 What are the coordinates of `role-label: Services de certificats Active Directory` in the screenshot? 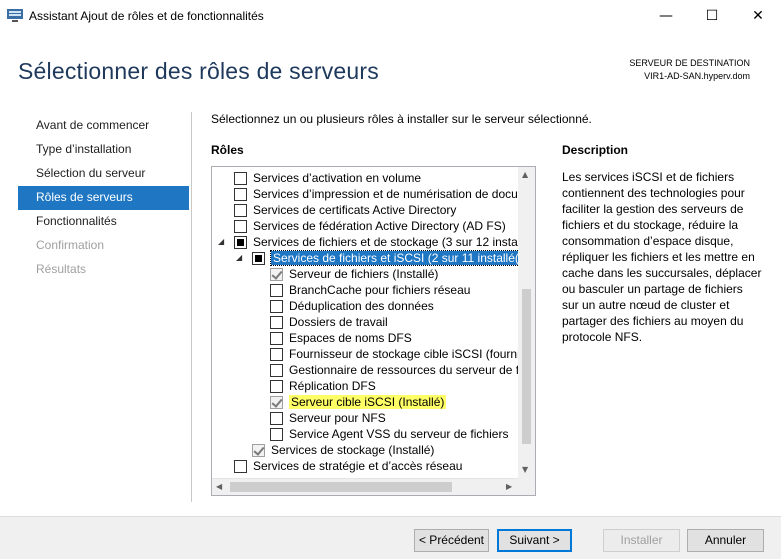 It's located at (355, 210).